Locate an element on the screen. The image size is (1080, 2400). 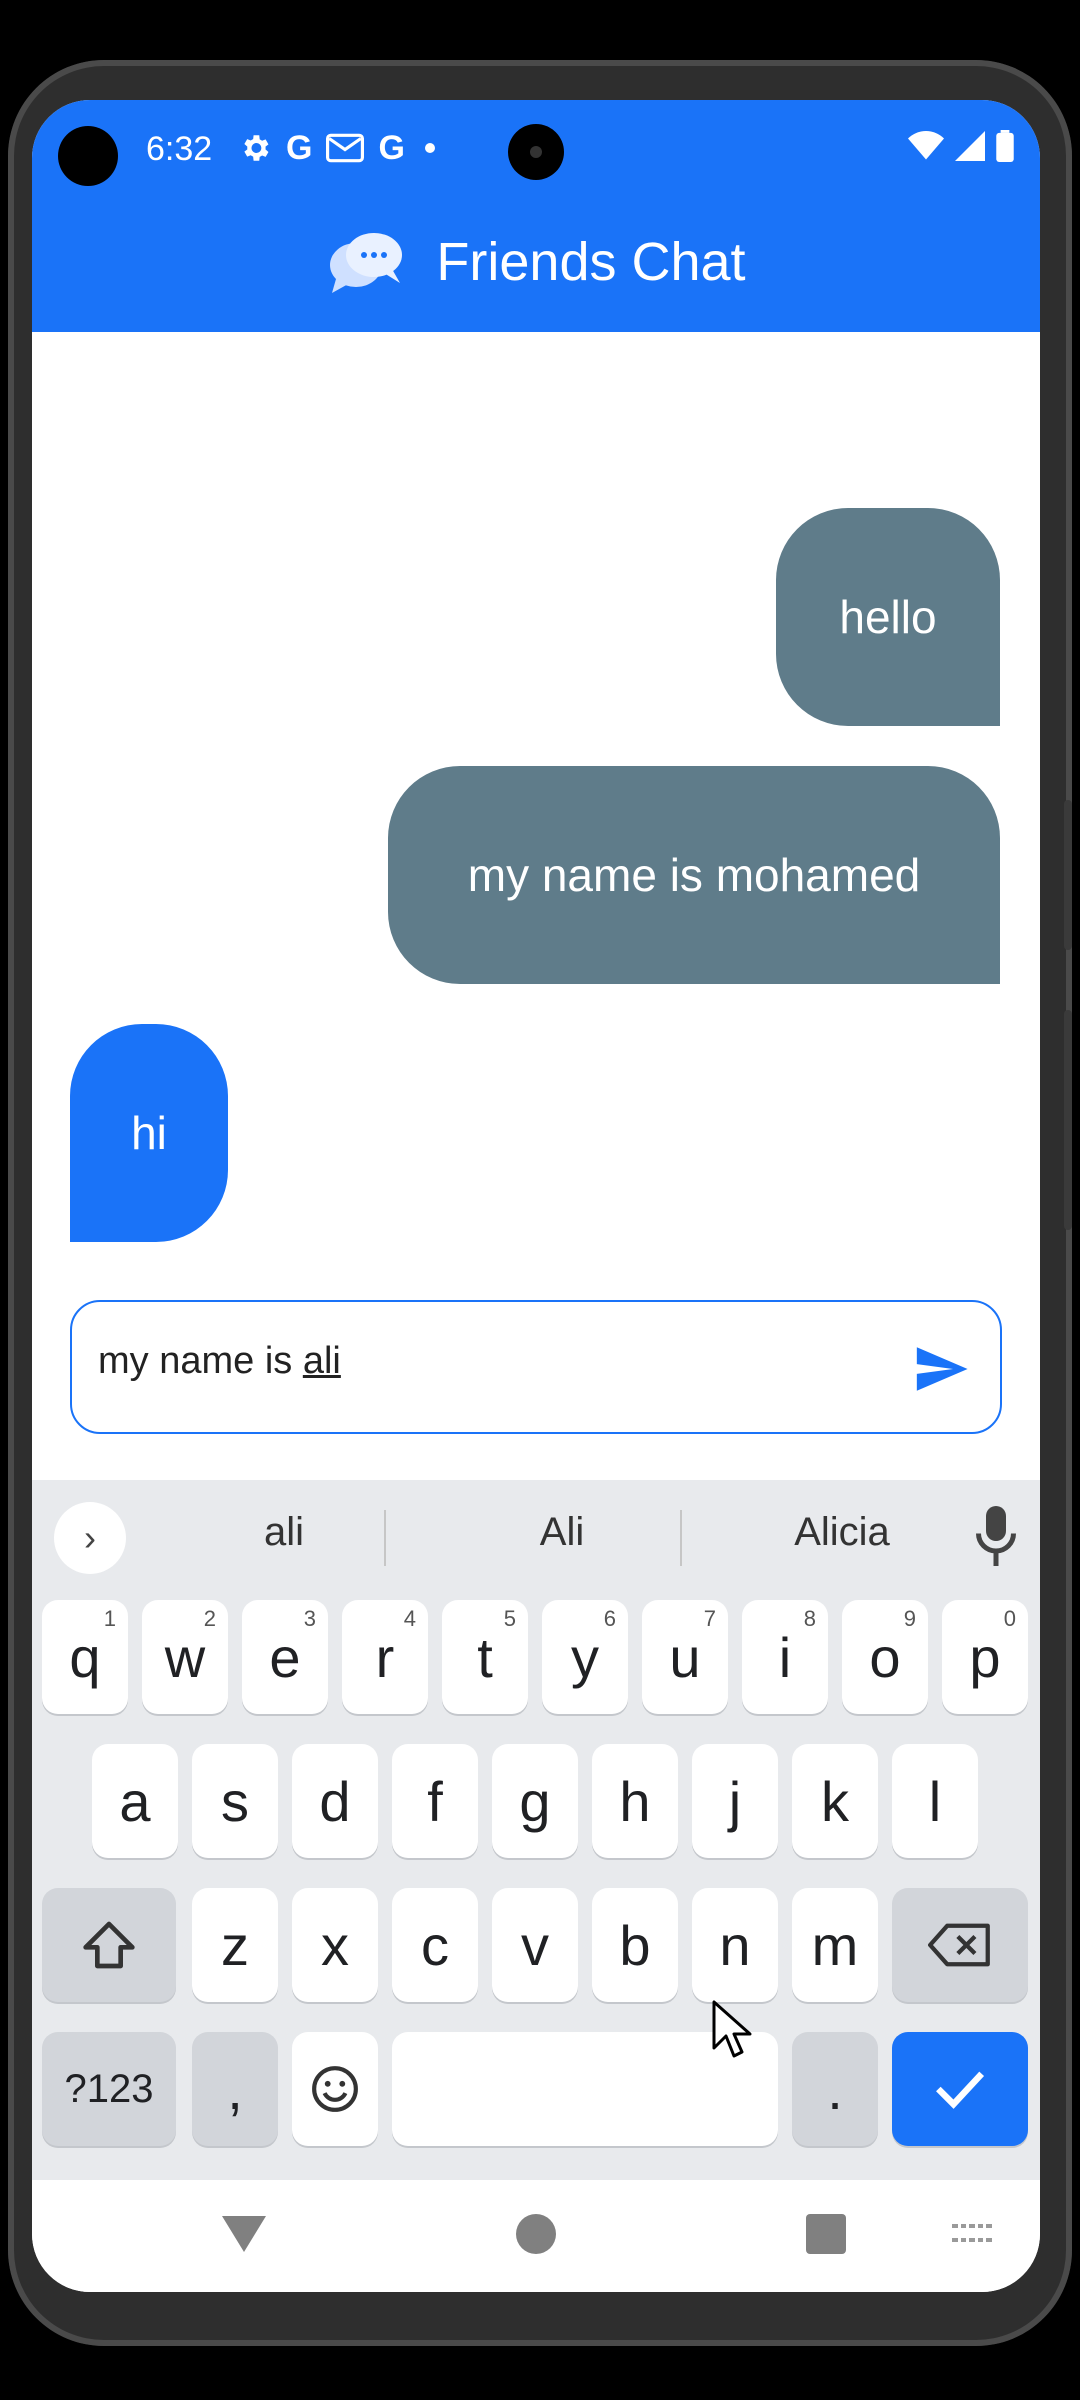
key-o: o9 is located at coordinates (885, 1657).